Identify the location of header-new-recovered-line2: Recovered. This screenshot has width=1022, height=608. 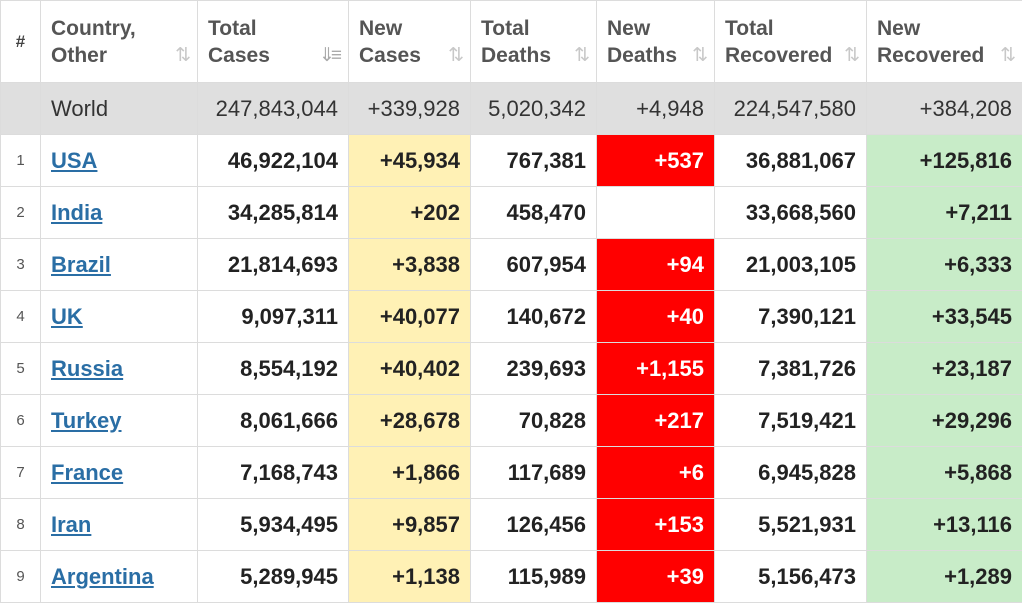
(931, 55).